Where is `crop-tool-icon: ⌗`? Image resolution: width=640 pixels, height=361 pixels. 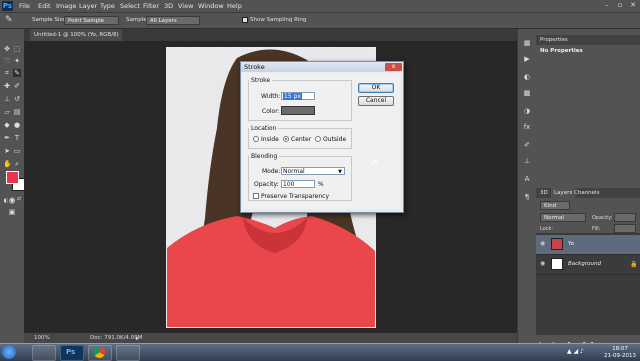
crop-tool-icon: ⌗ is located at coordinates (7, 73).